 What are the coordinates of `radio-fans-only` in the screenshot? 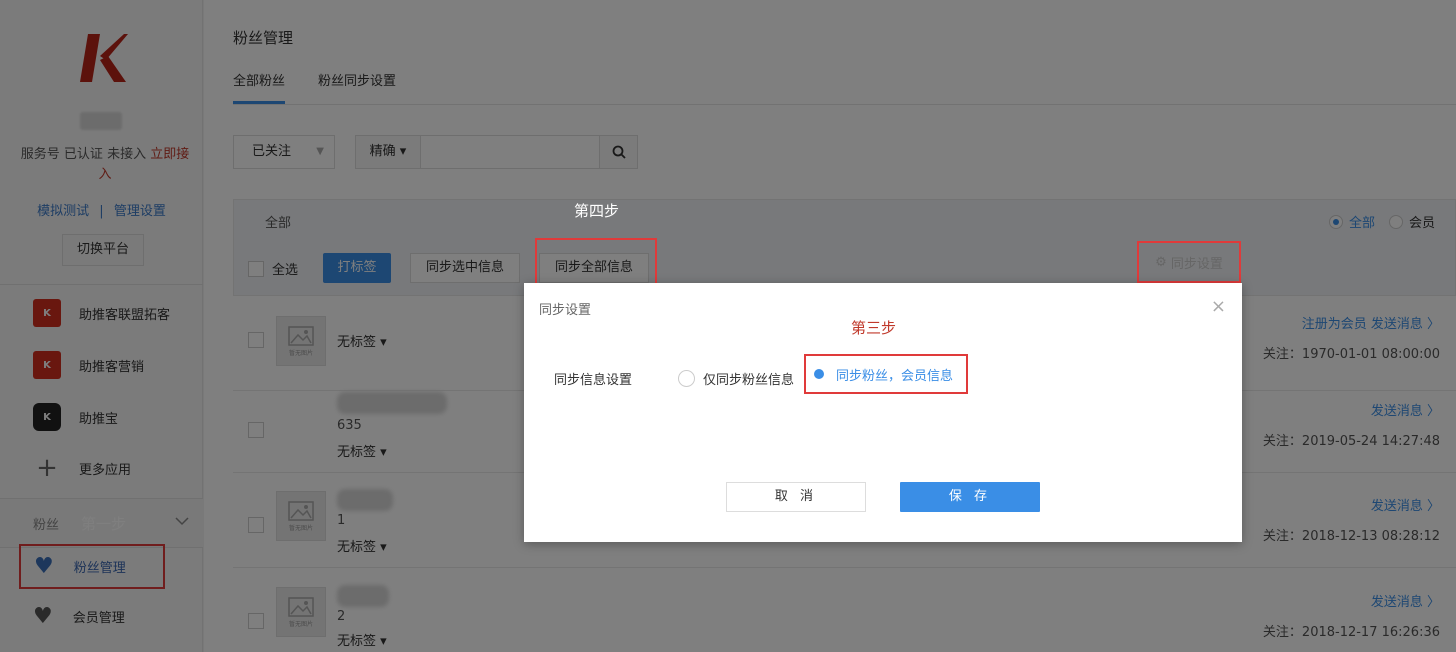 It's located at (686, 378).